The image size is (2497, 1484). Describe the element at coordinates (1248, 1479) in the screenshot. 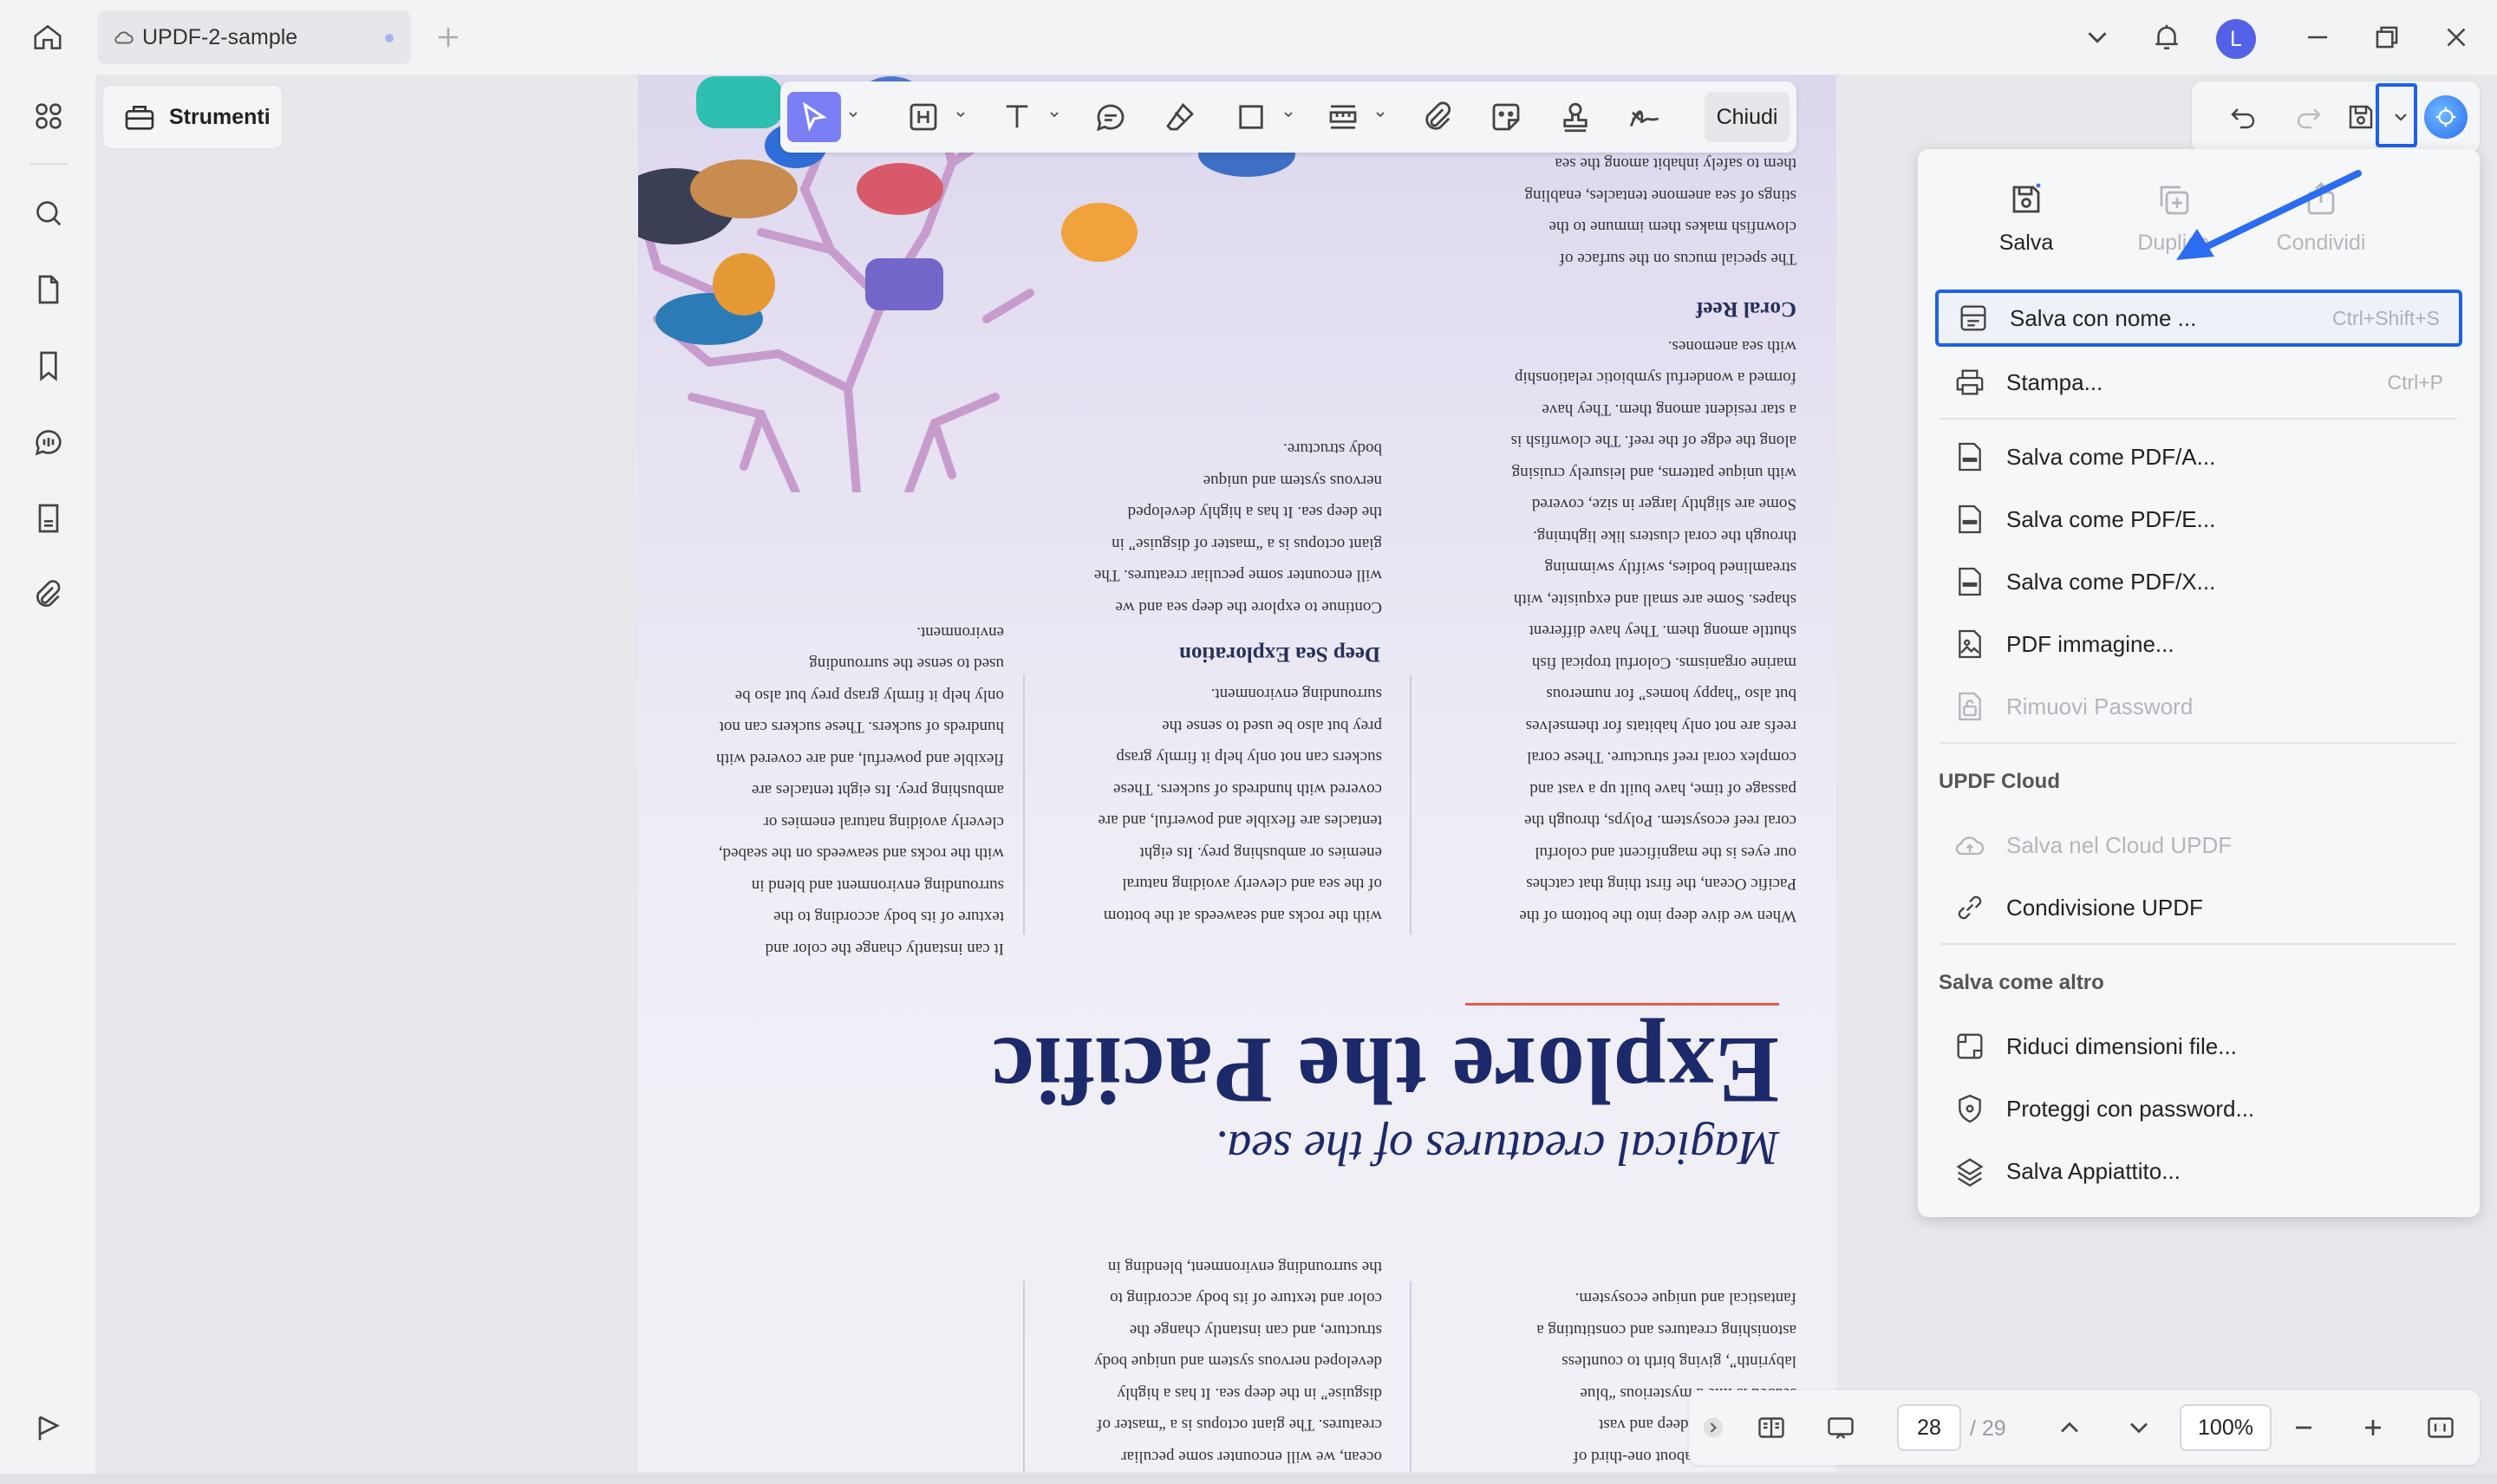

I see `status-strip` at that location.